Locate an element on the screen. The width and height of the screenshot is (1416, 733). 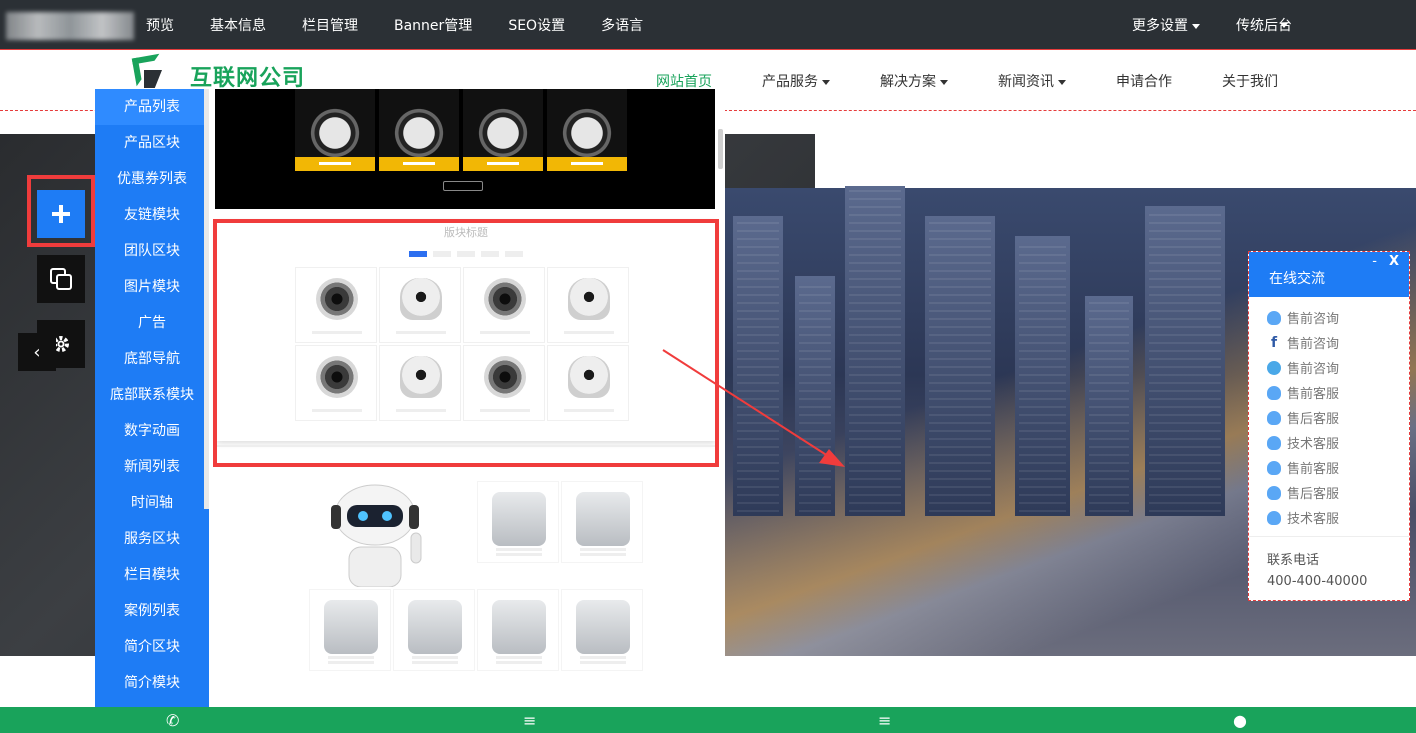
site-nav-products: 产品服务 is located at coordinates (796, 81).